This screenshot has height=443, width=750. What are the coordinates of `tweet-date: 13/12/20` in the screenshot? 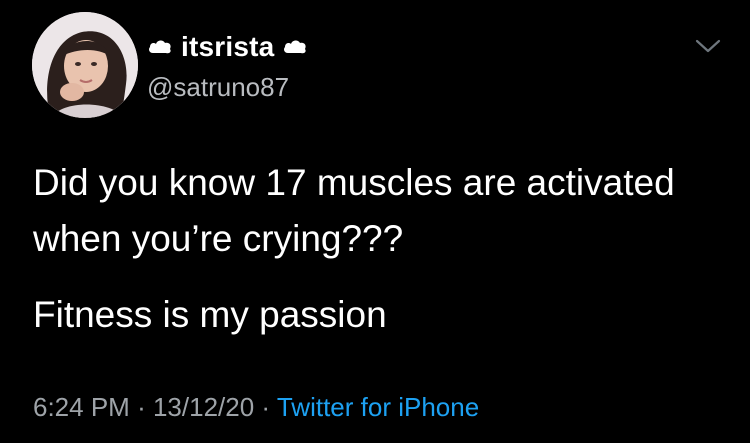 It's located at (203, 407).